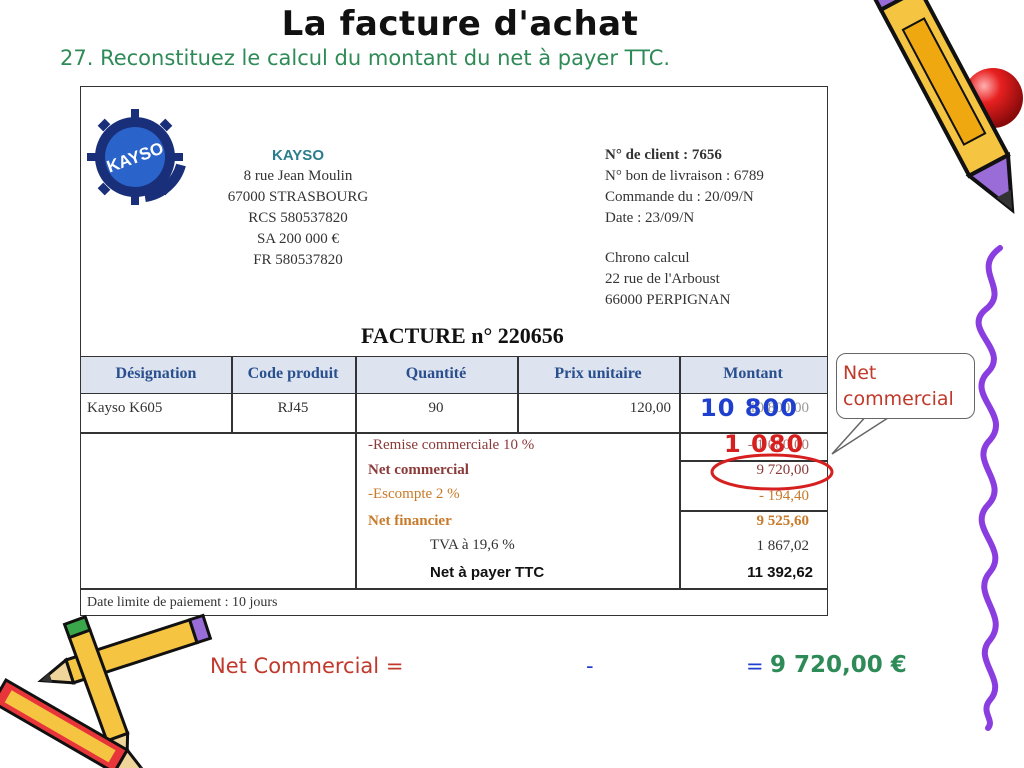  Describe the element at coordinates (863, 434) in the screenshot. I see `callout-tail` at that location.